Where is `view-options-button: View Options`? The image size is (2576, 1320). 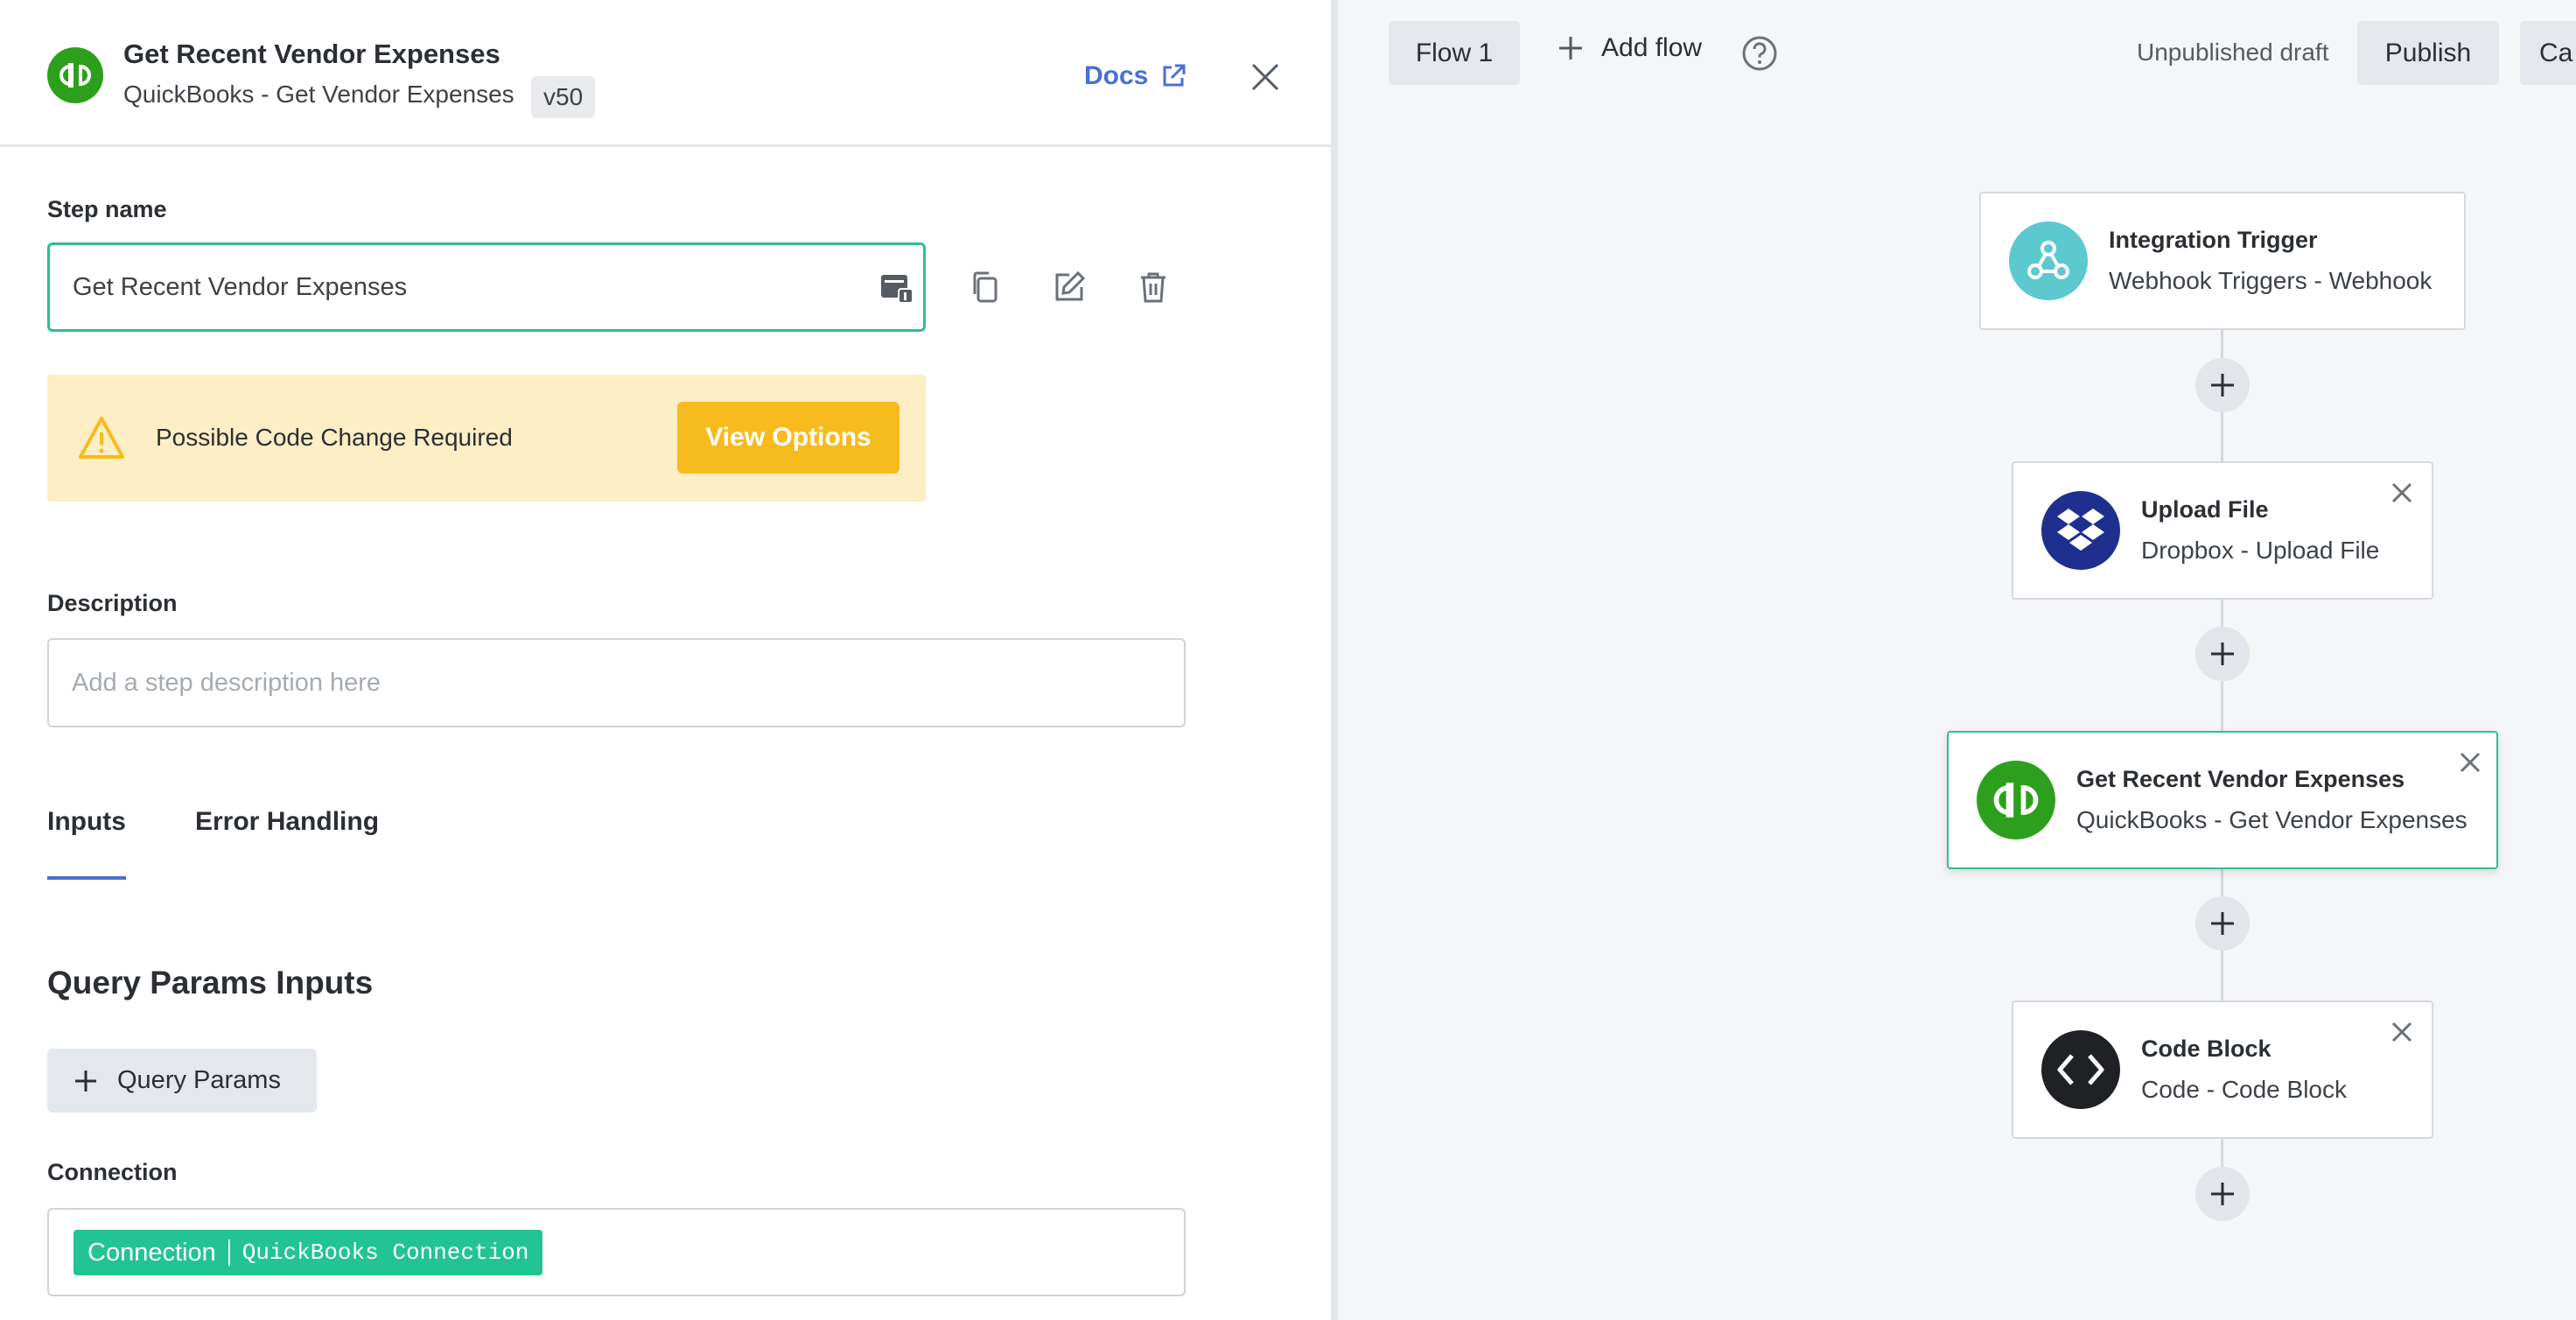 view-options-button: View Options is located at coordinates (788, 438).